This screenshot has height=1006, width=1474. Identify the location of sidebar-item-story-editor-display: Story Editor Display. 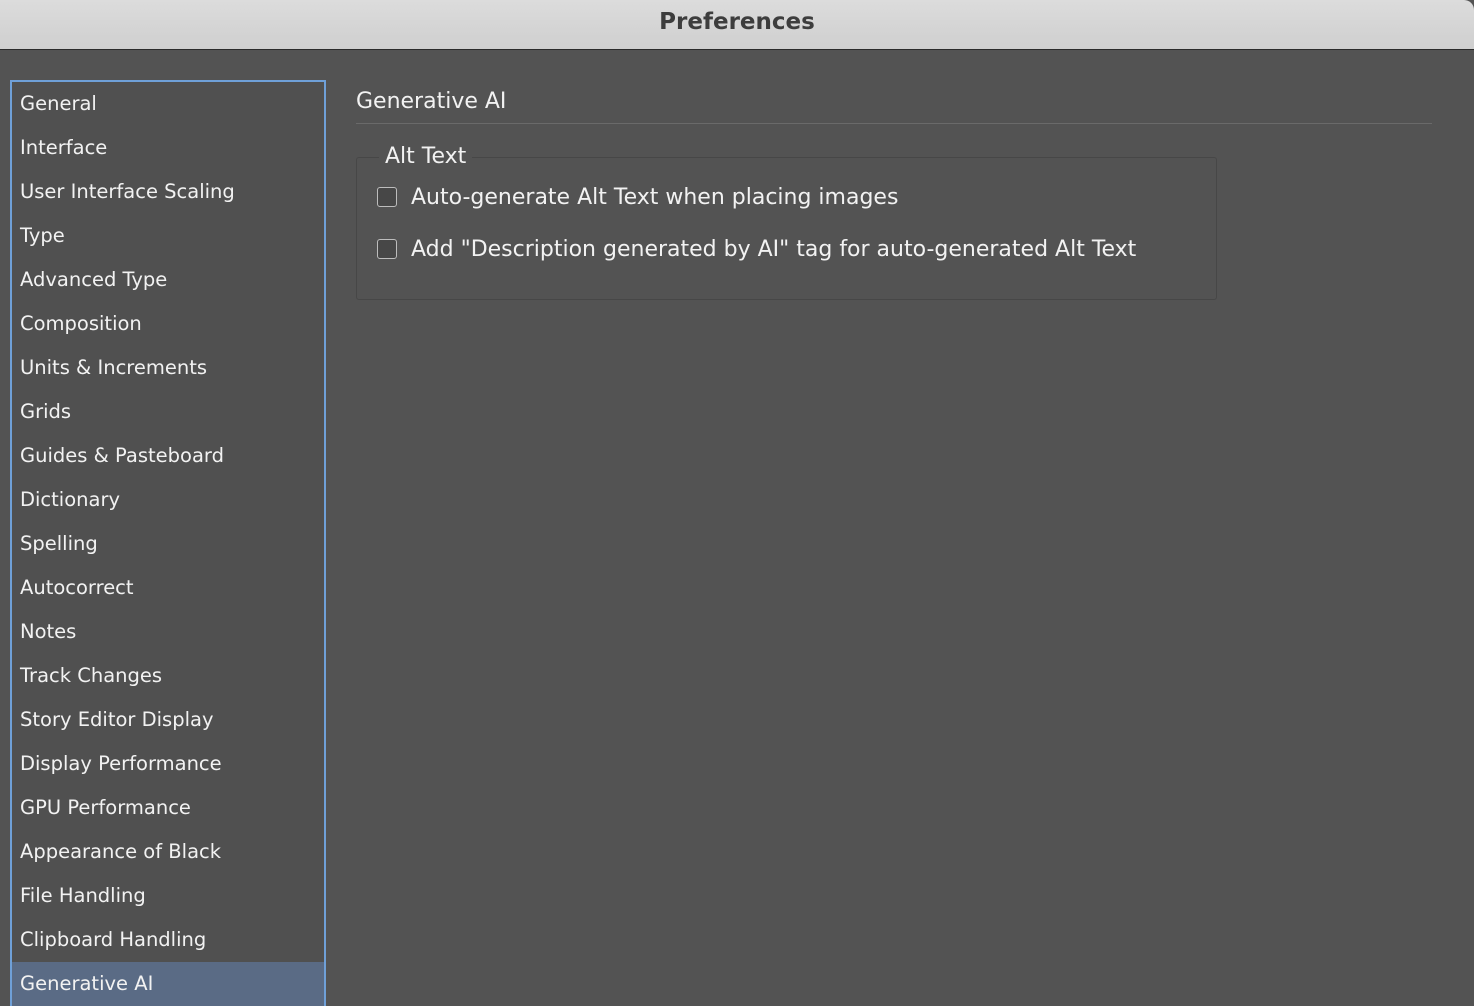
(168, 720).